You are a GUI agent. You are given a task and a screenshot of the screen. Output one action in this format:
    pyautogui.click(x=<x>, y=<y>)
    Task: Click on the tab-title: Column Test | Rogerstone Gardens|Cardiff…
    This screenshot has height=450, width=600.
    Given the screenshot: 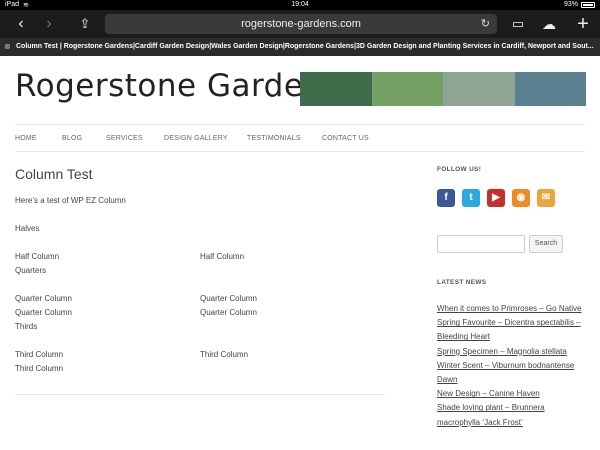 What is the action you would take?
    pyautogui.click(x=306, y=47)
    